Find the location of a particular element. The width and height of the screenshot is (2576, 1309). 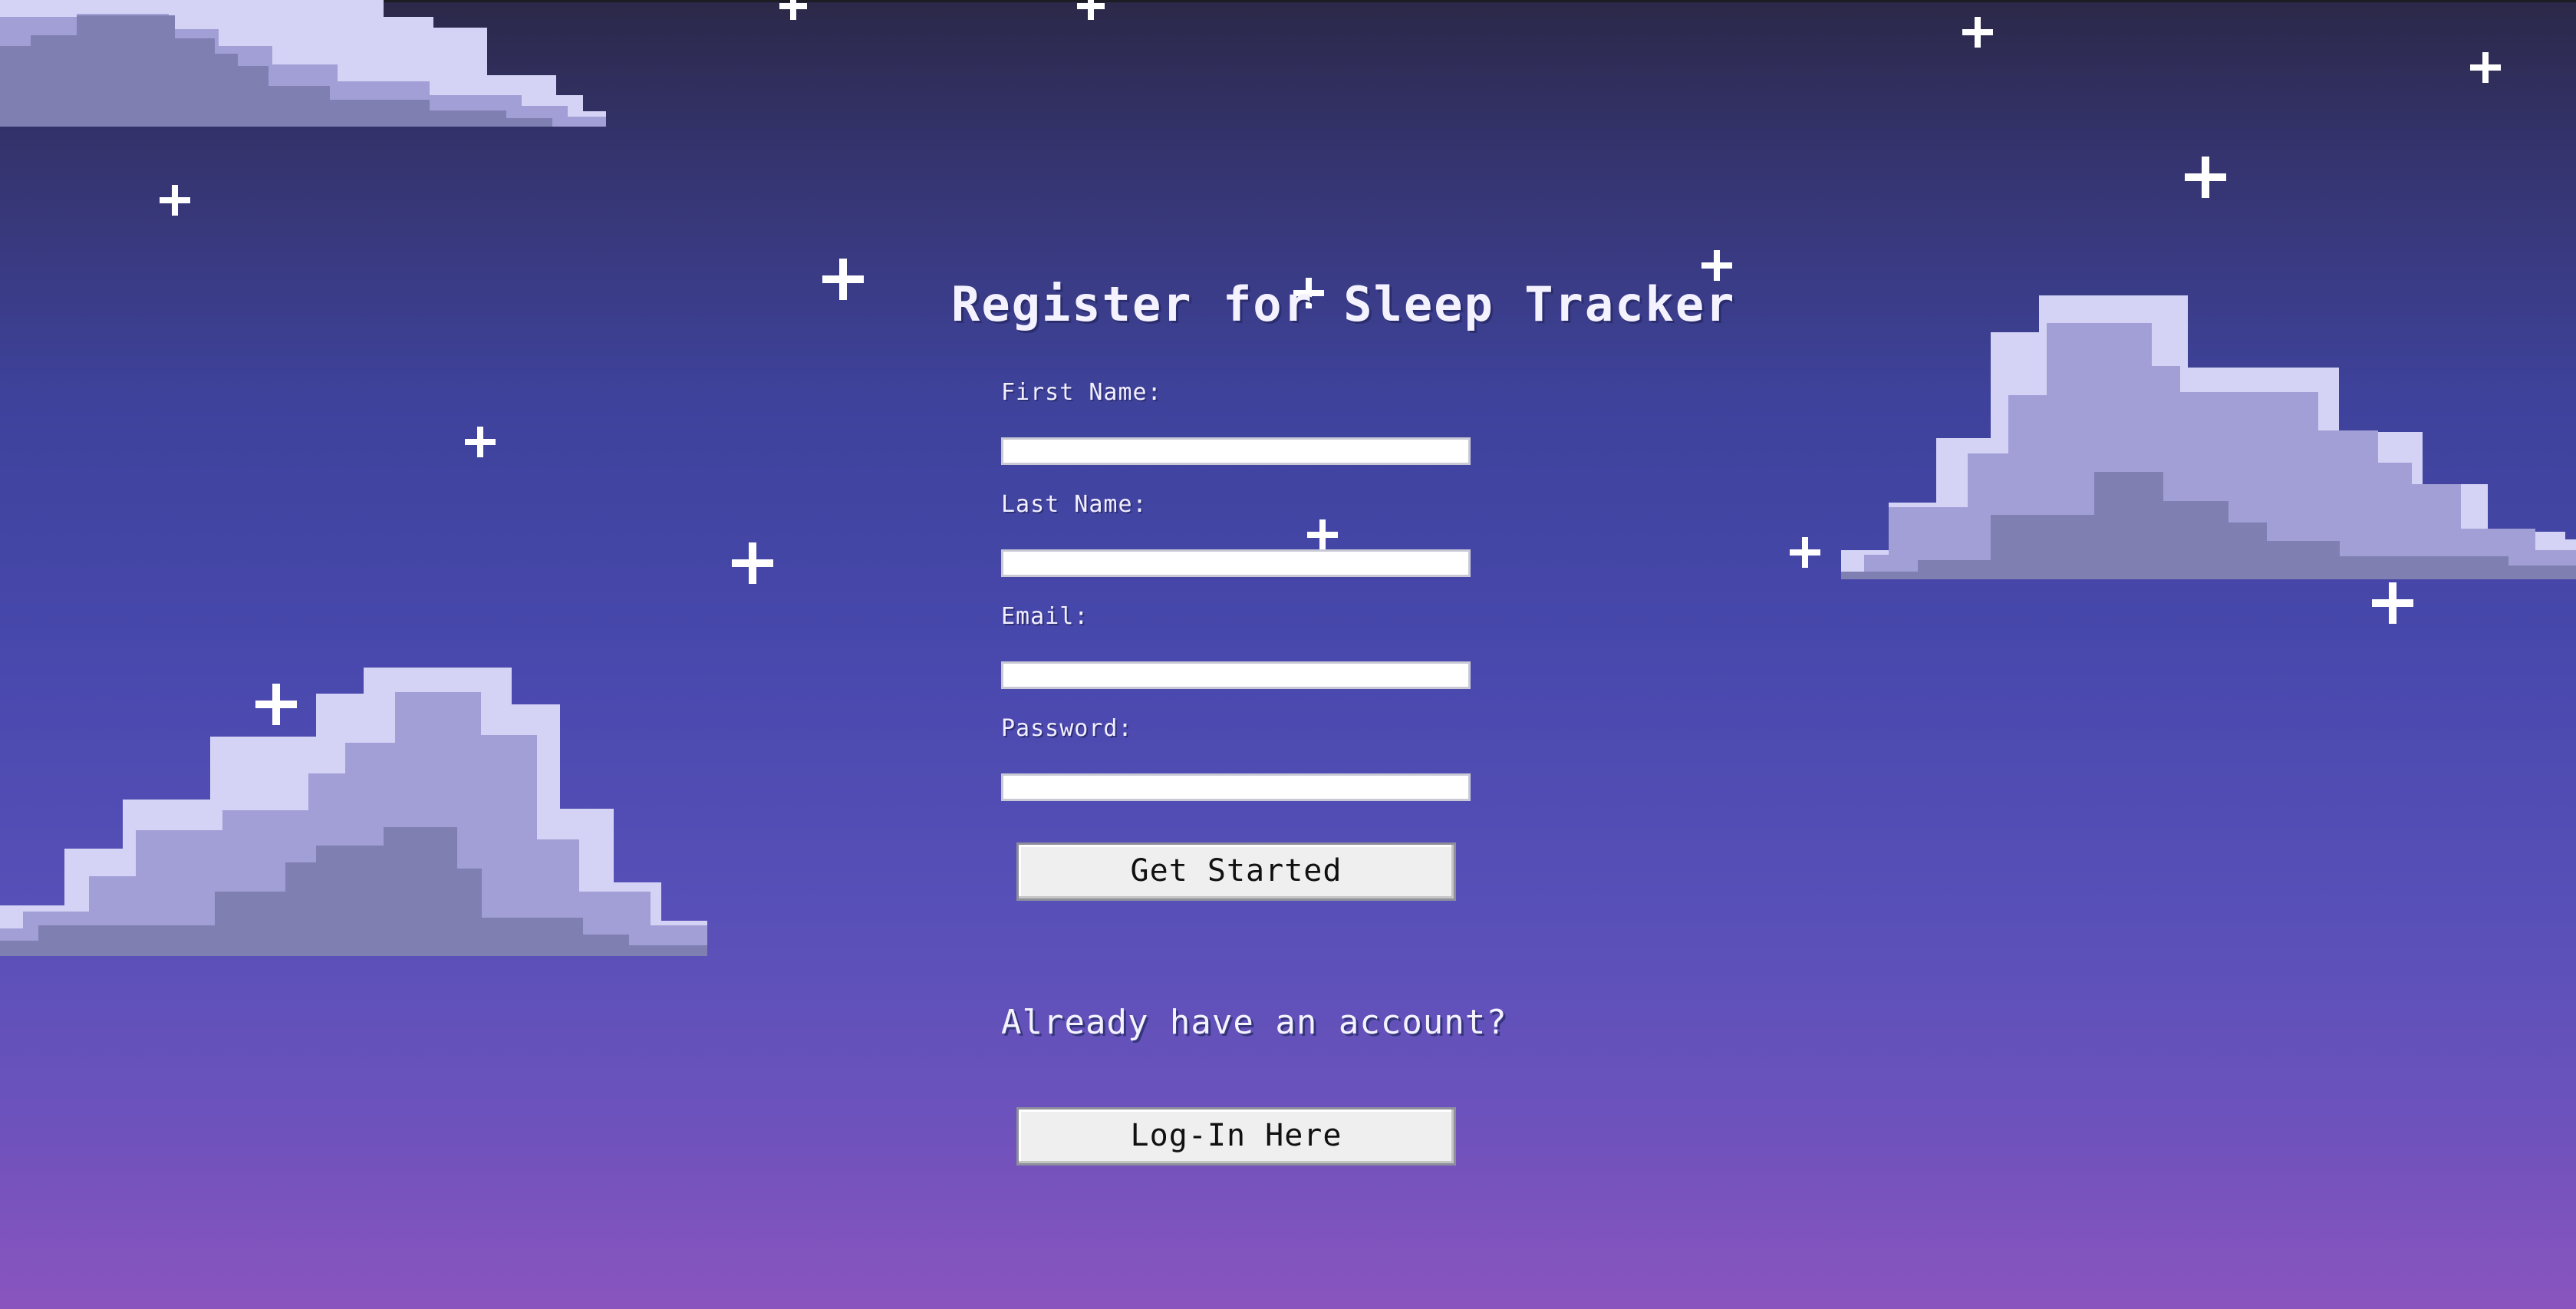

login-button: Log-In Here is located at coordinates (1236, 1136).